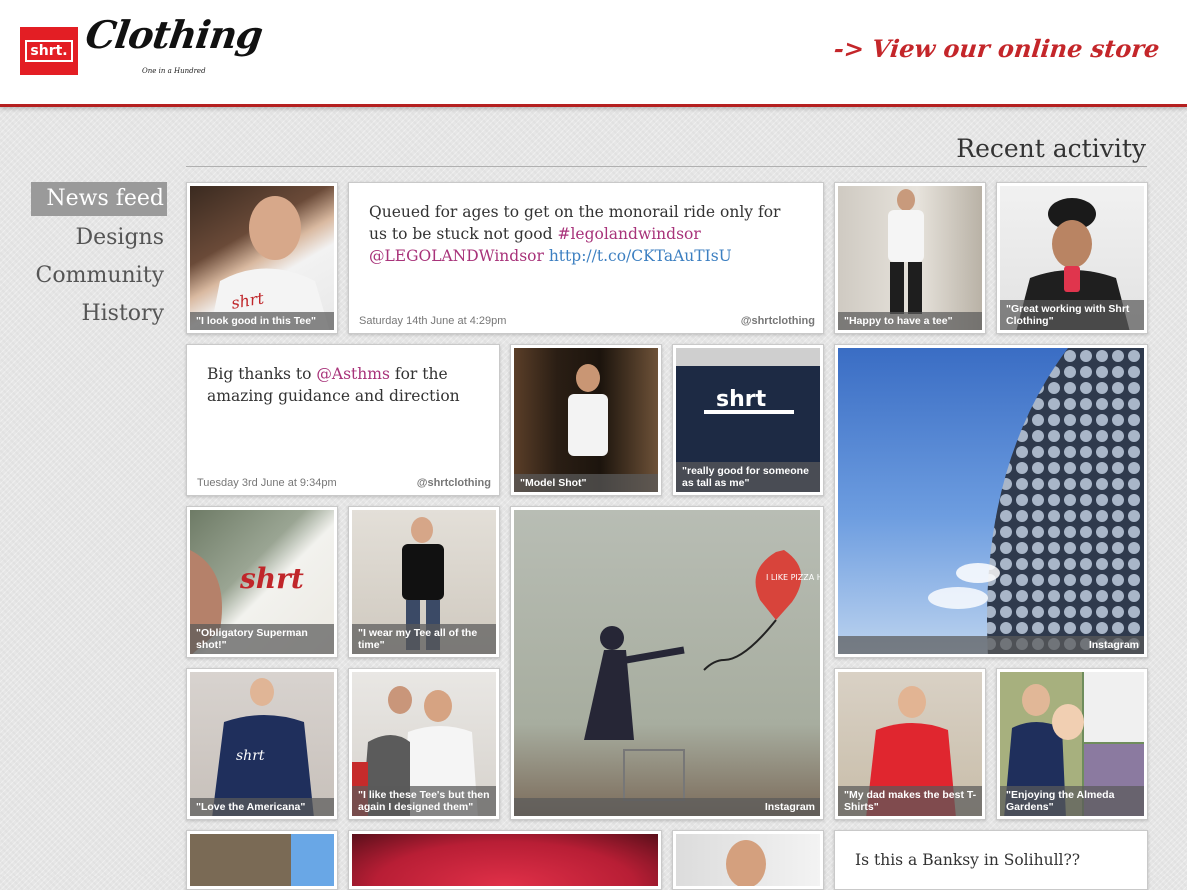 The height and width of the screenshot is (890, 1187). What do you see at coordinates (1036, 501) in the screenshot?
I see `building-icon` at bounding box center [1036, 501].